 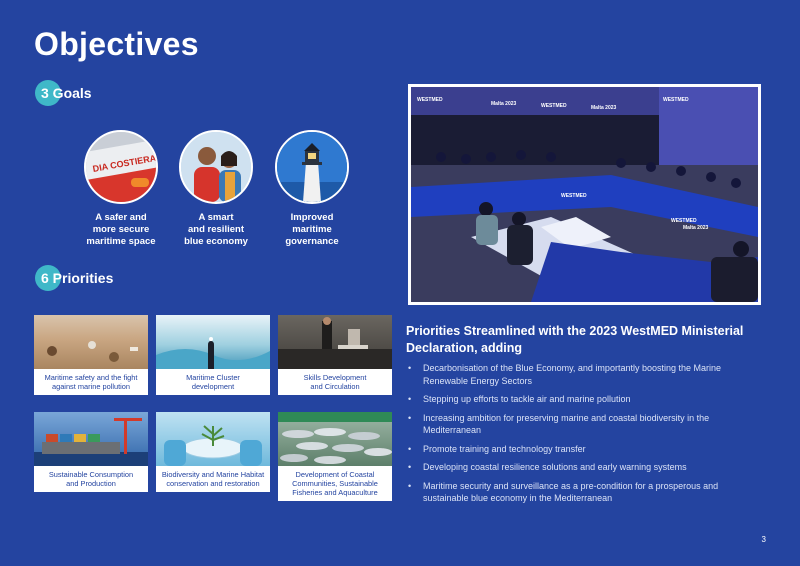 I want to click on digital-wave-image, so click(x=213, y=342).